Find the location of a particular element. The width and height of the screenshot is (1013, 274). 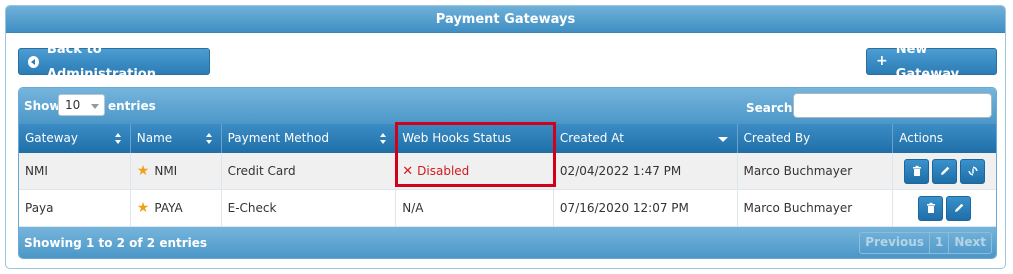

sync-button is located at coordinates (973, 171).